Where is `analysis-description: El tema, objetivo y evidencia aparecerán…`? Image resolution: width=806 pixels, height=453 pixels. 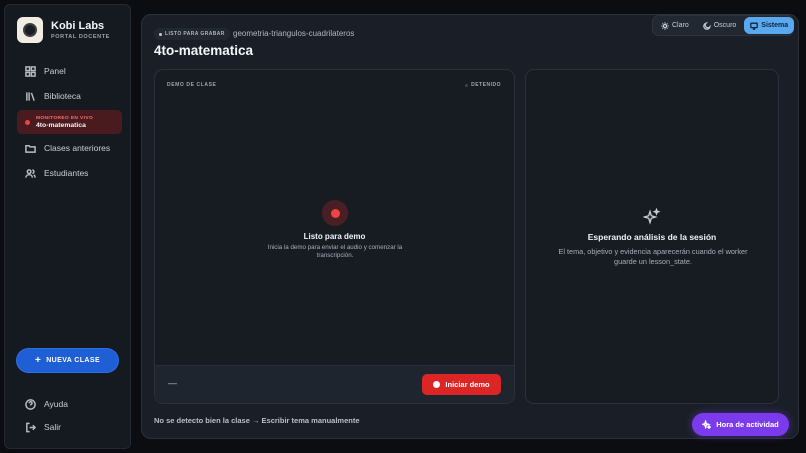
analysis-description: El tema, objetivo y evidencia aparecerán… is located at coordinates (653, 257).